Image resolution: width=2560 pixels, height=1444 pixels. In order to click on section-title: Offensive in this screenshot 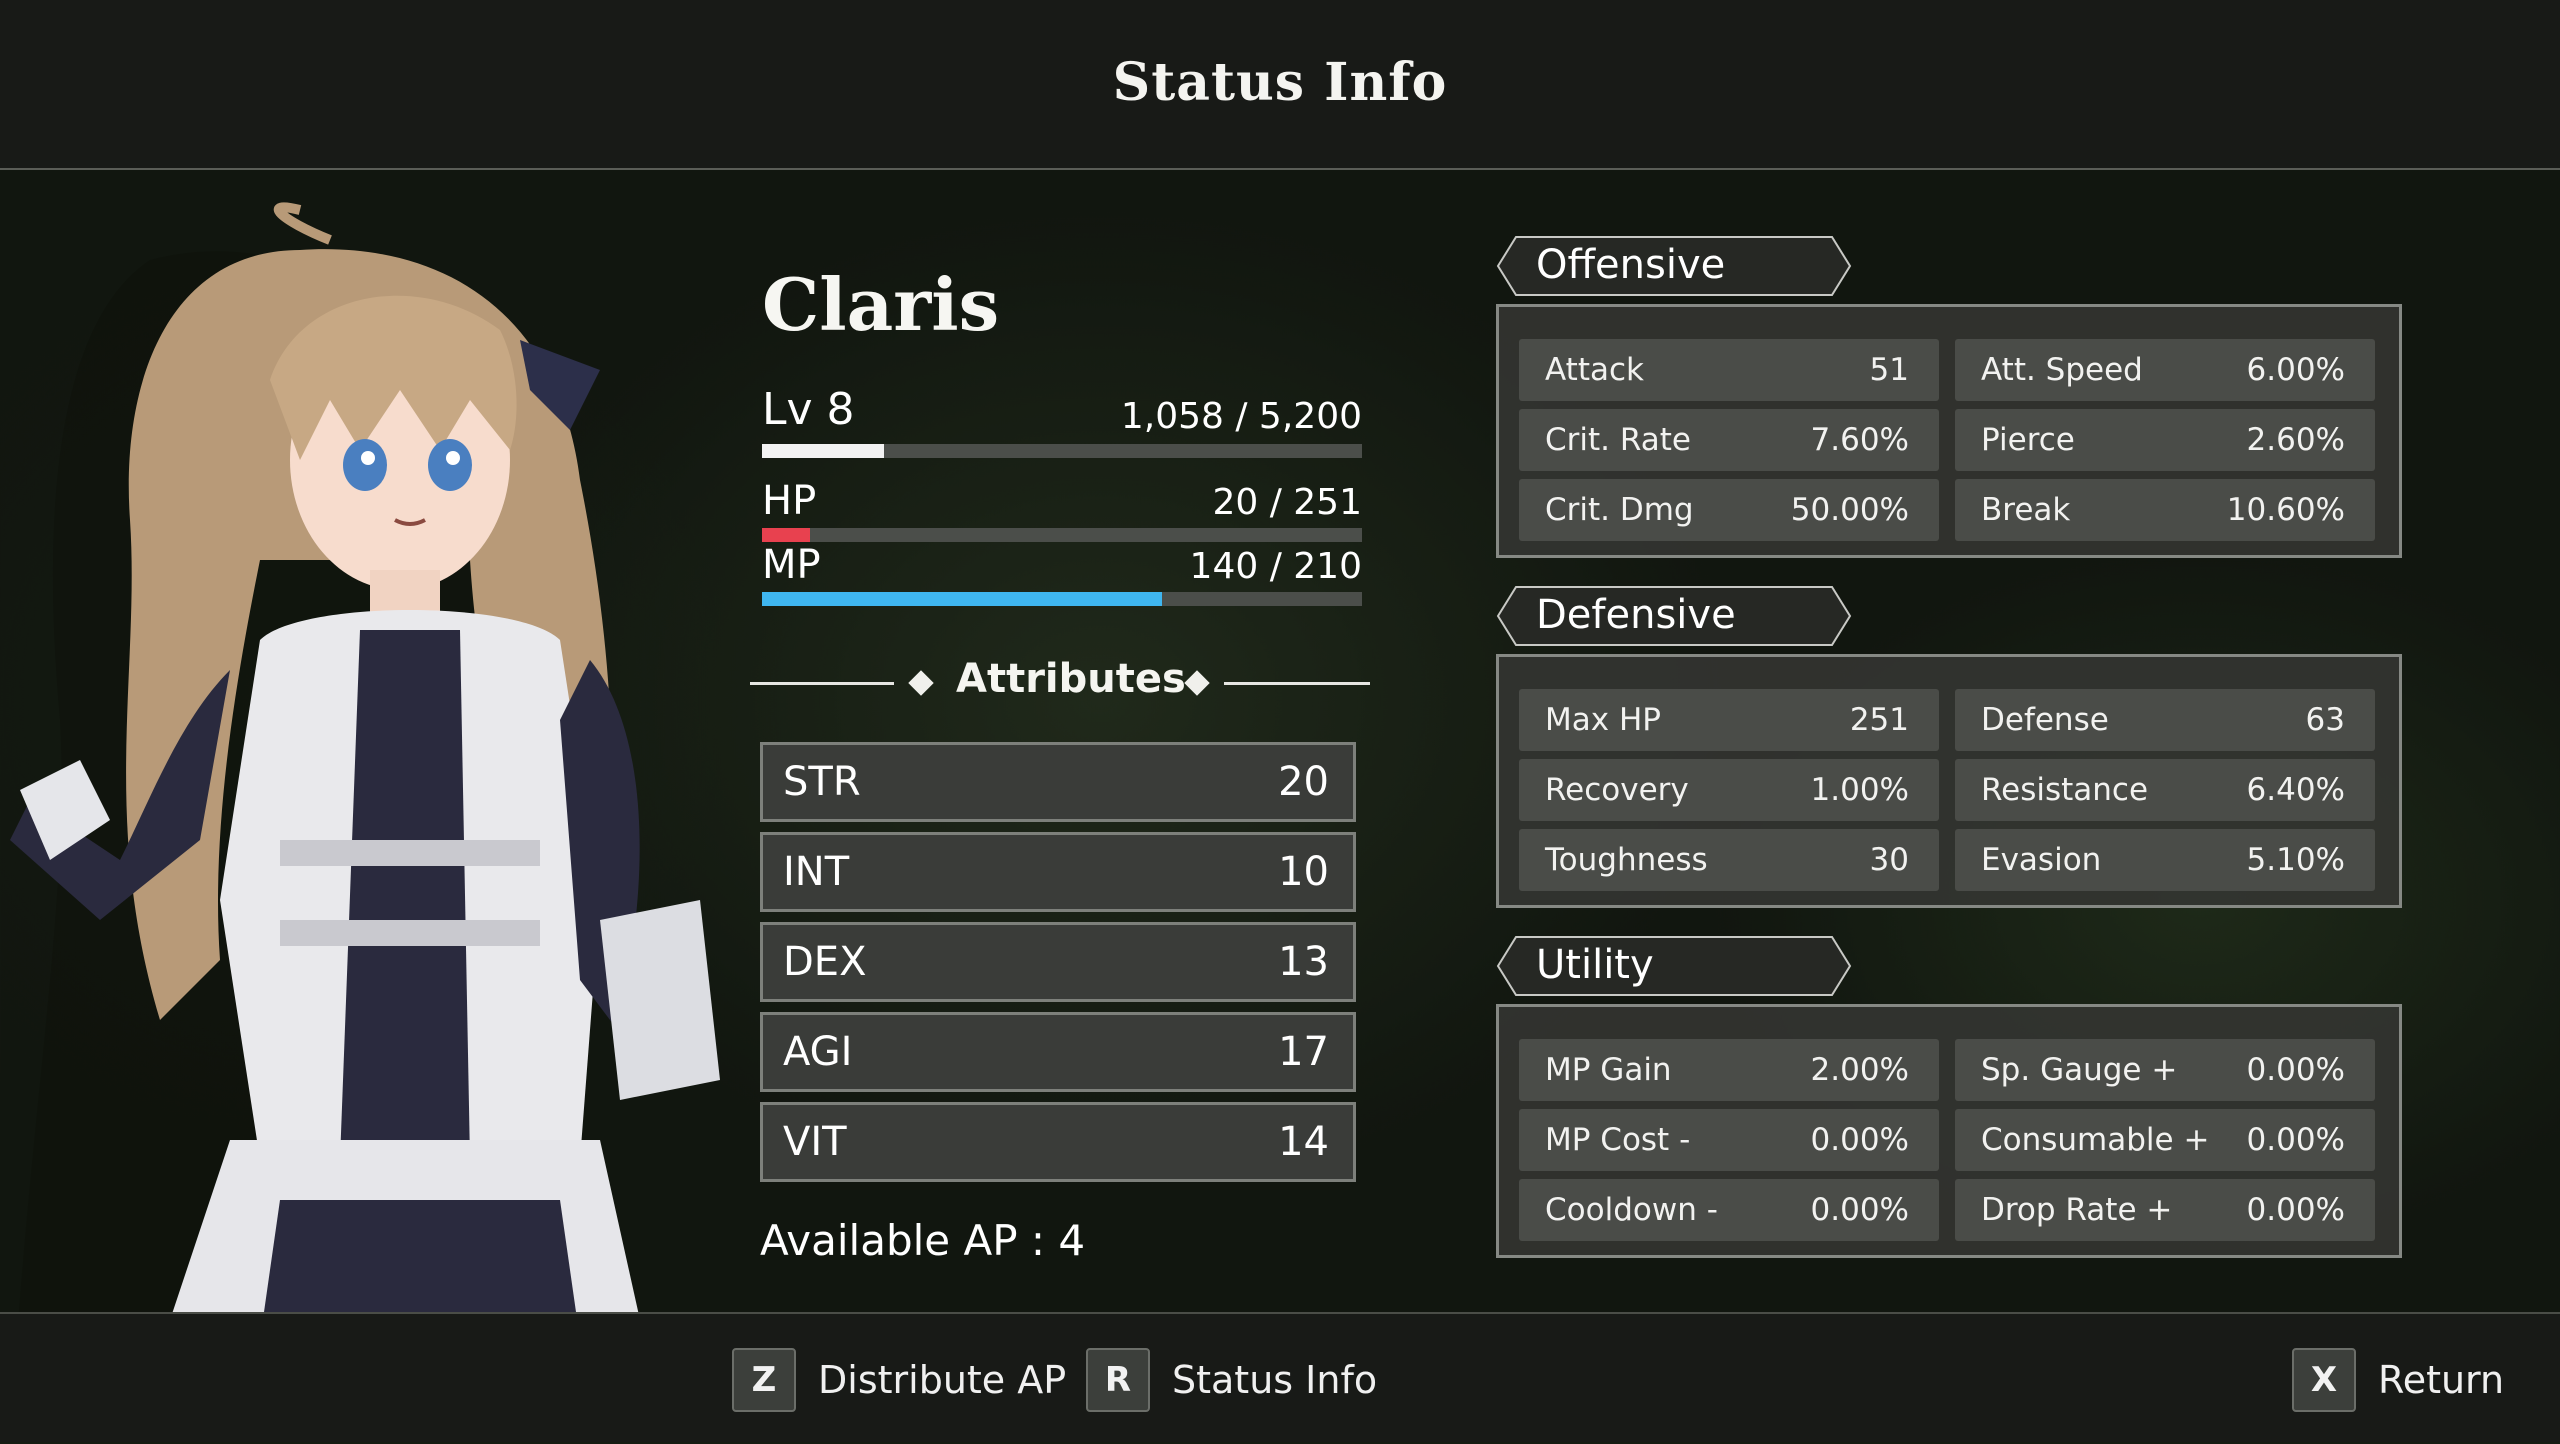, I will do `click(1631, 265)`.